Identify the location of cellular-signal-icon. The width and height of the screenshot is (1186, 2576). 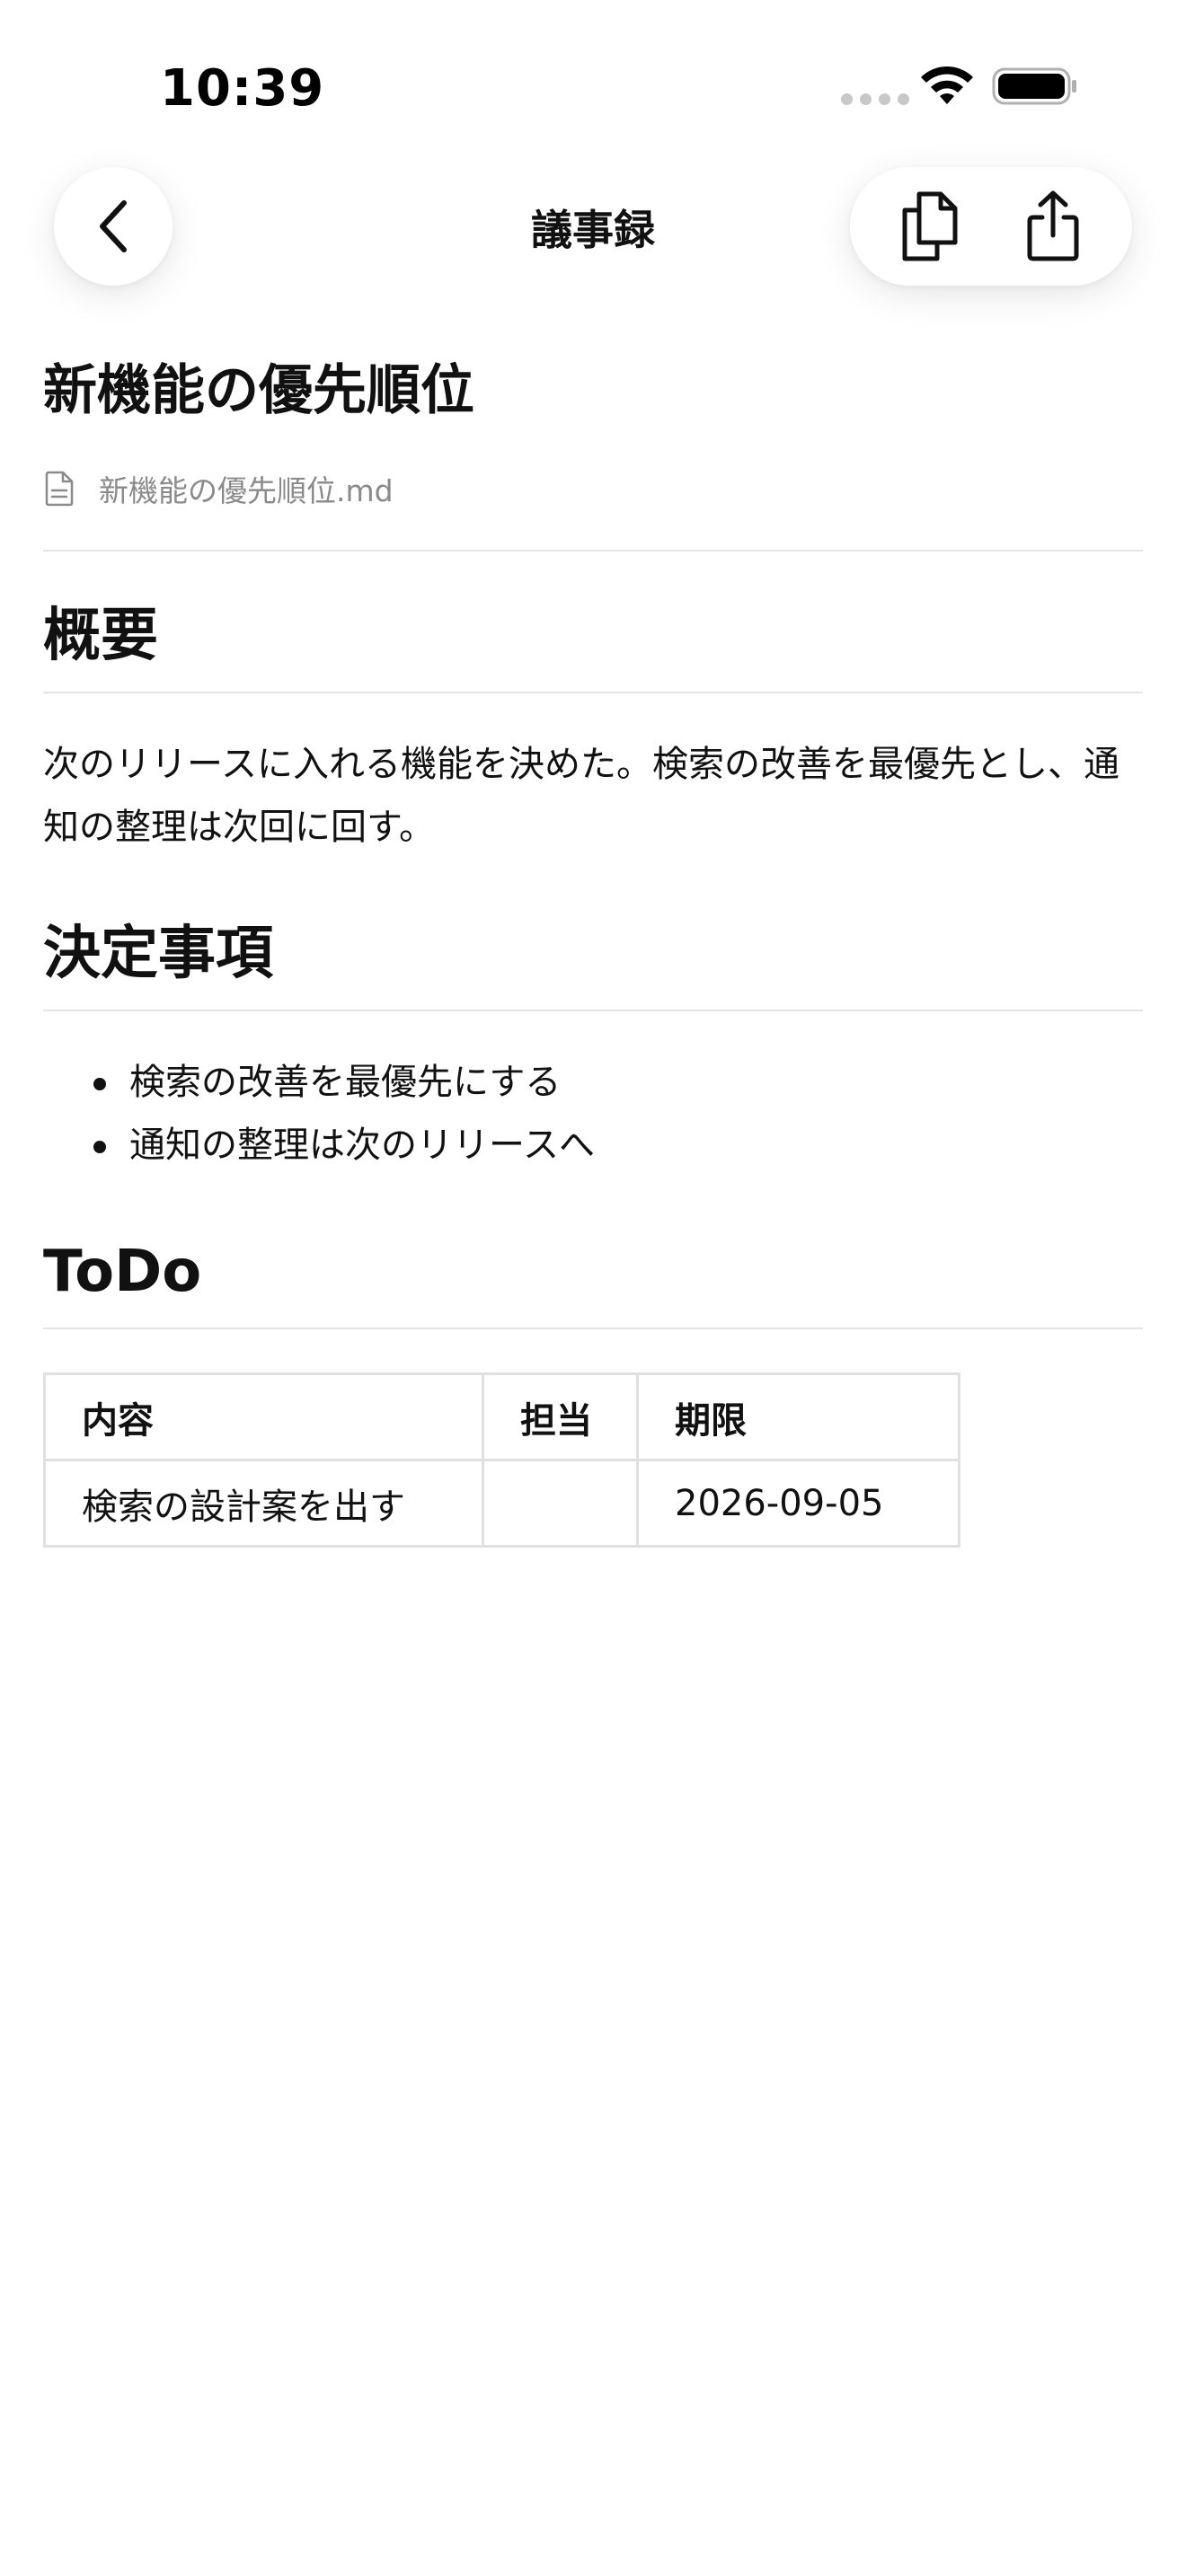
(875, 99).